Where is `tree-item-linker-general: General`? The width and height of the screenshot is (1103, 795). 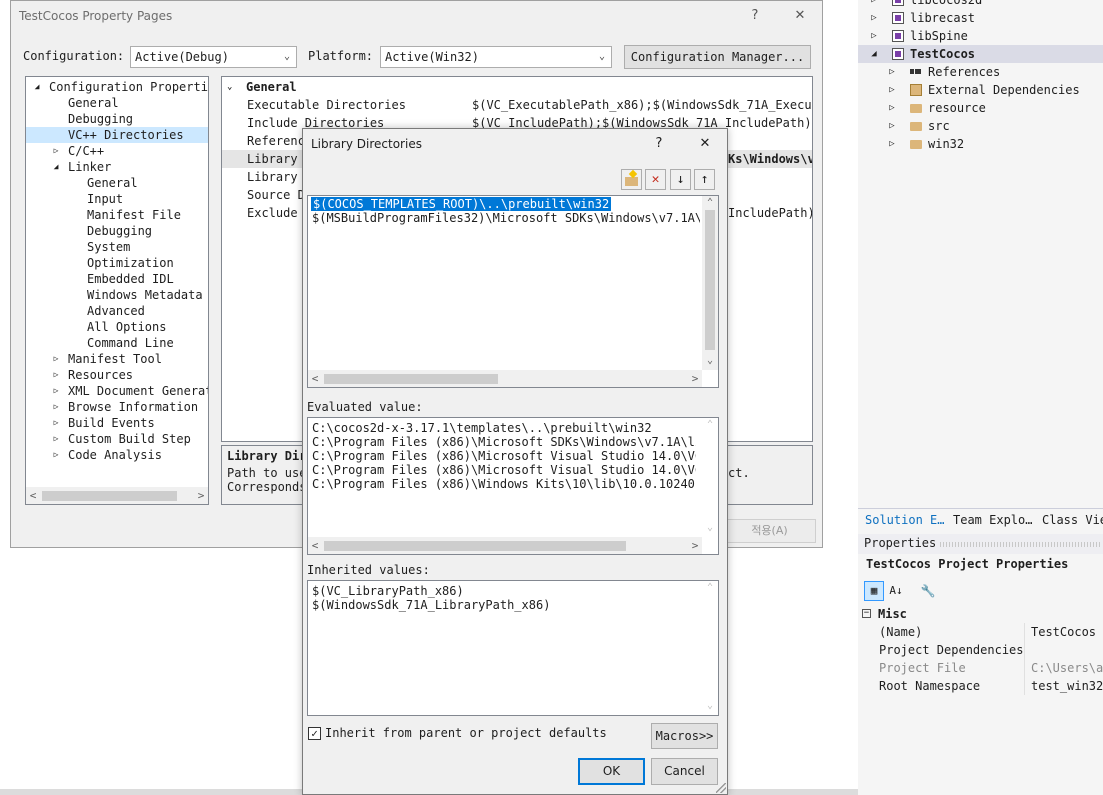
tree-item-linker-general: General is located at coordinates (117, 183).